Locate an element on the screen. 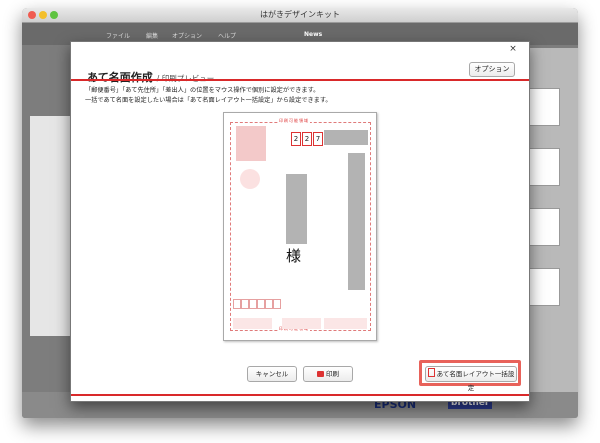 The height and width of the screenshot is (443, 600). menu-help: ヘルプ is located at coordinates (227, 35).